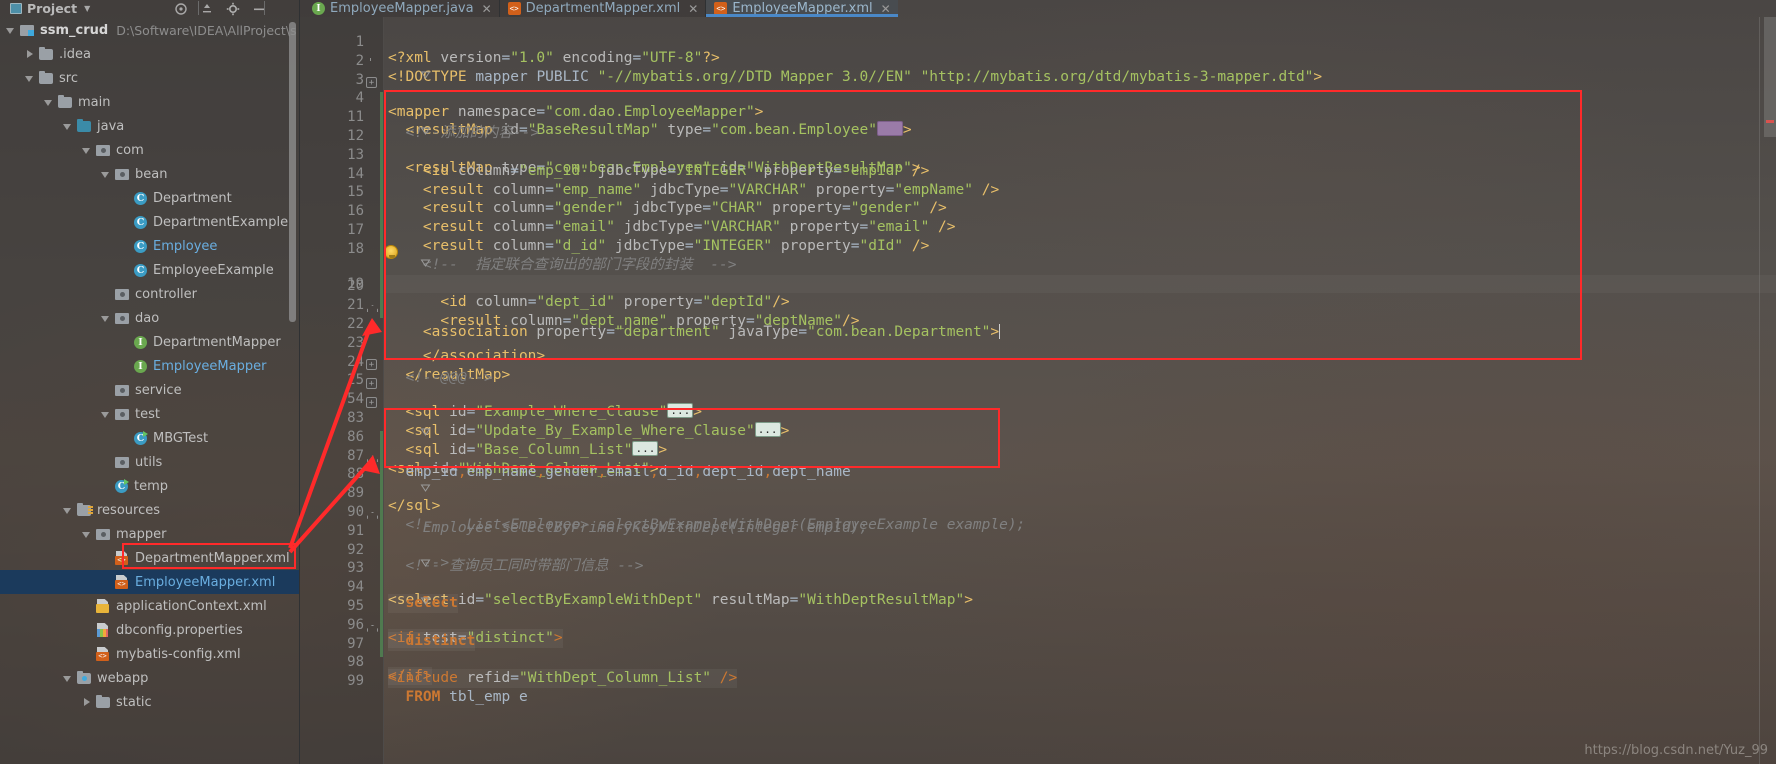 This screenshot has height=764, width=1776. What do you see at coordinates (16, 8) in the screenshot?
I see `project-icon` at bounding box center [16, 8].